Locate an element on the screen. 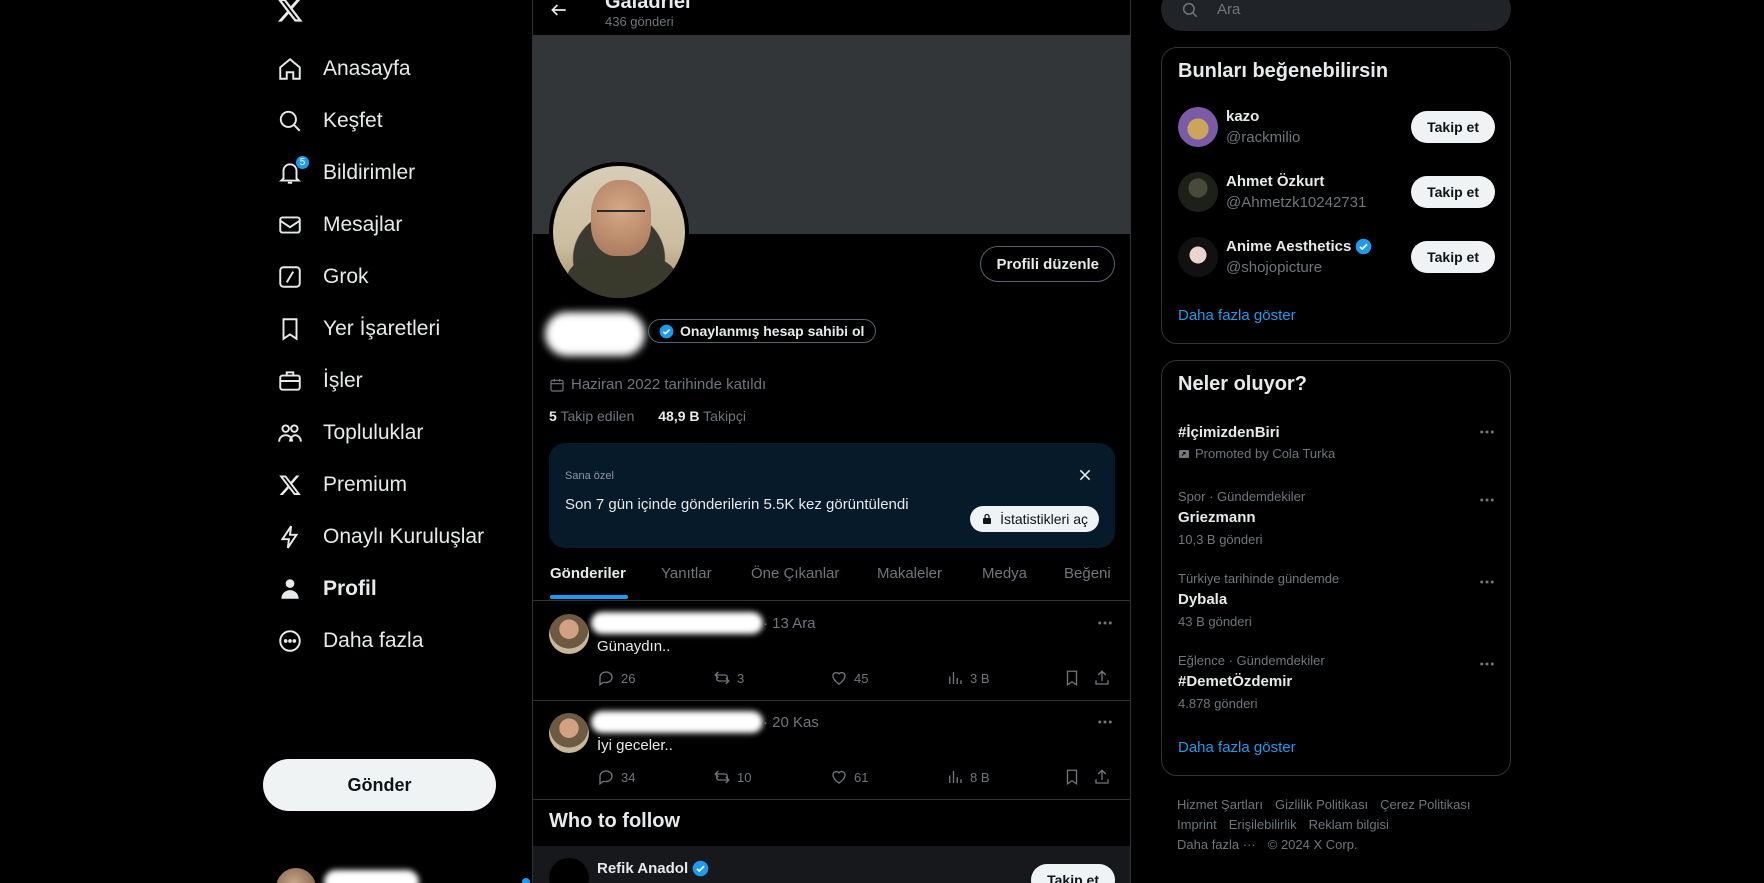 This screenshot has width=1764, height=883. bookmark-icon is located at coordinates (1072, 777).